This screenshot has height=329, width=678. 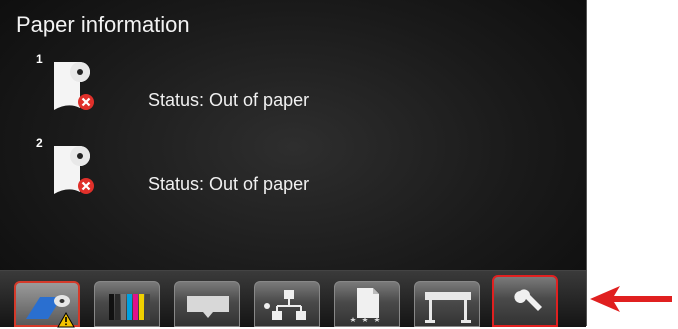 I want to click on printer-icon, so click(x=448, y=307).